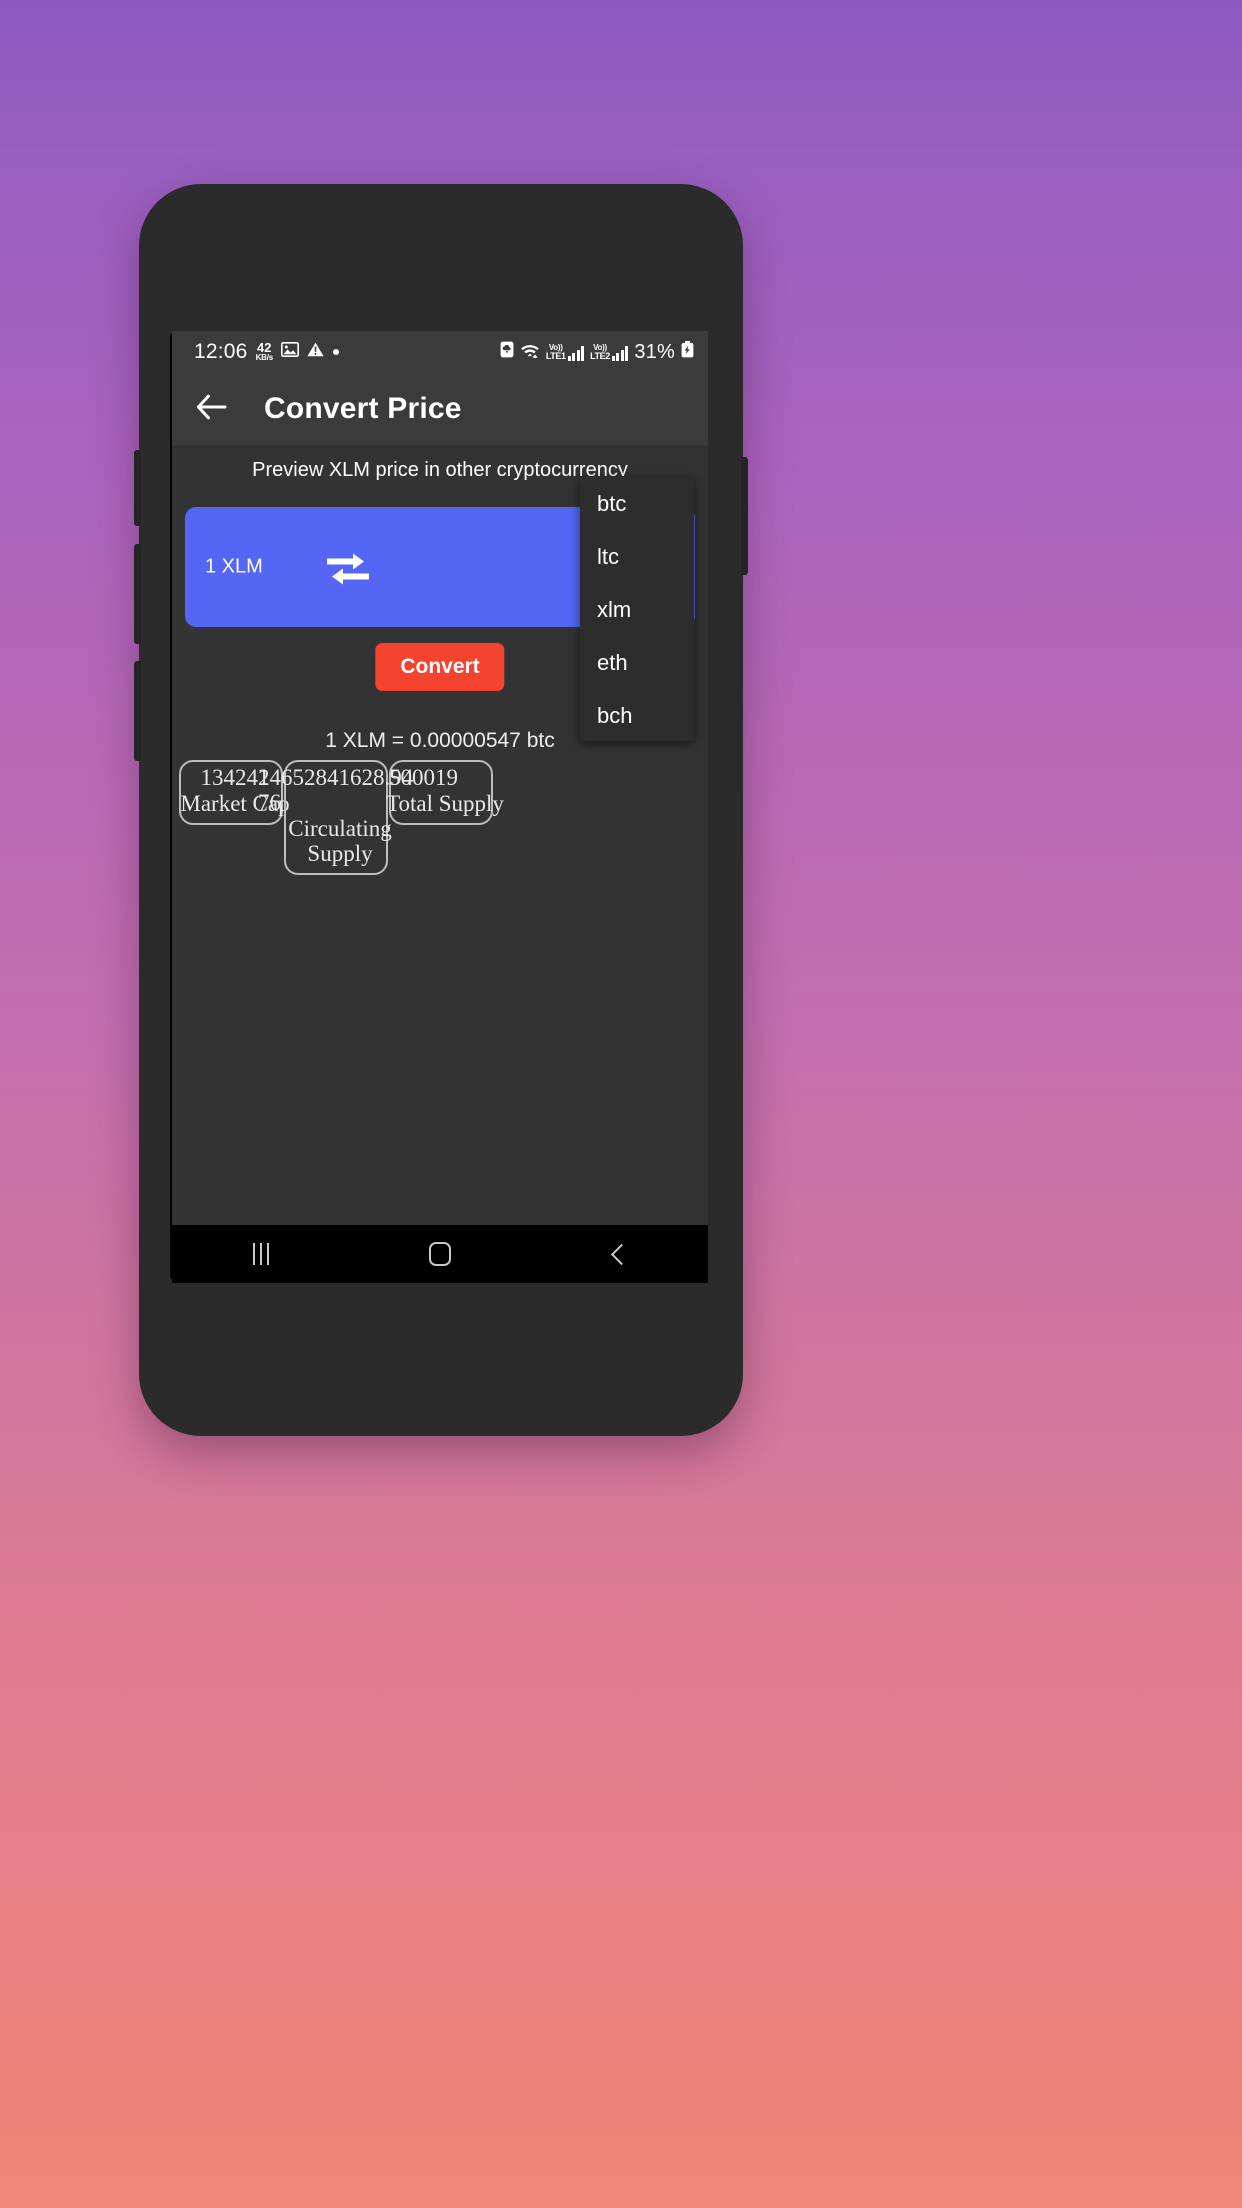 The image size is (1242, 2208). I want to click on status-bar-right: Vo)) LTE1 Vo)) LTE2 31%, so click(597, 352).